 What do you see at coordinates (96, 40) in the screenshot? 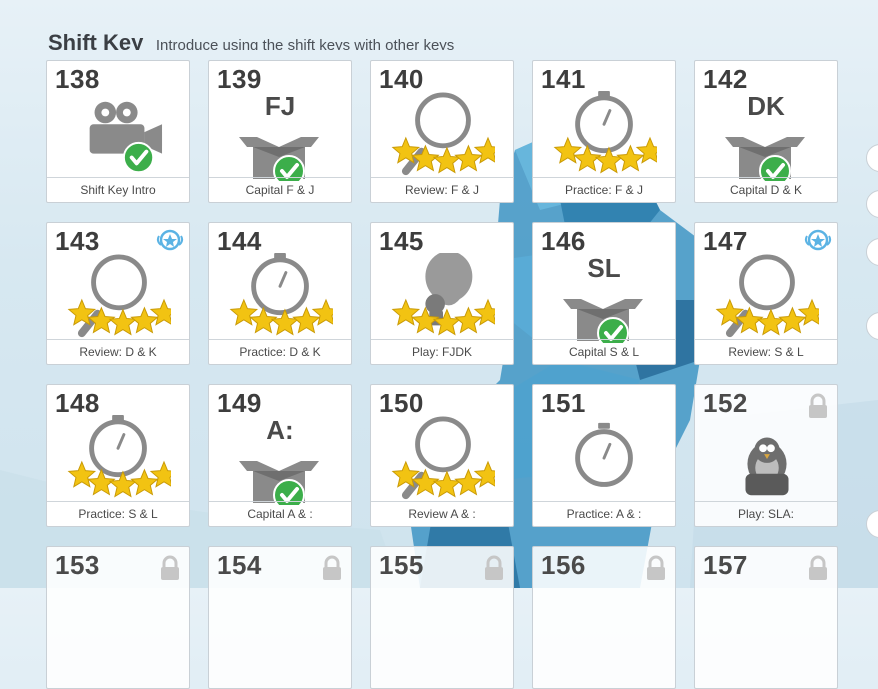
I see `section-title: Shift Key` at bounding box center [96, 40].